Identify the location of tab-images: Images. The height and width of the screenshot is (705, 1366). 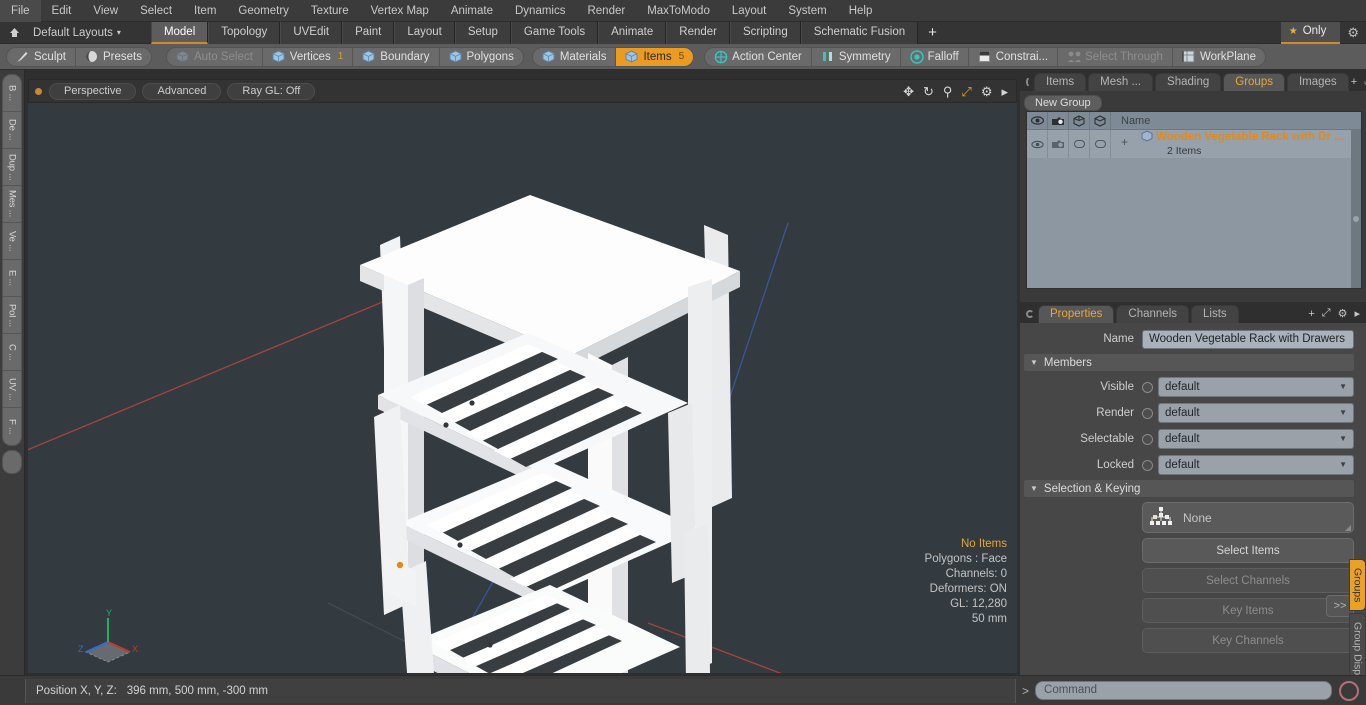
(1317, 82).